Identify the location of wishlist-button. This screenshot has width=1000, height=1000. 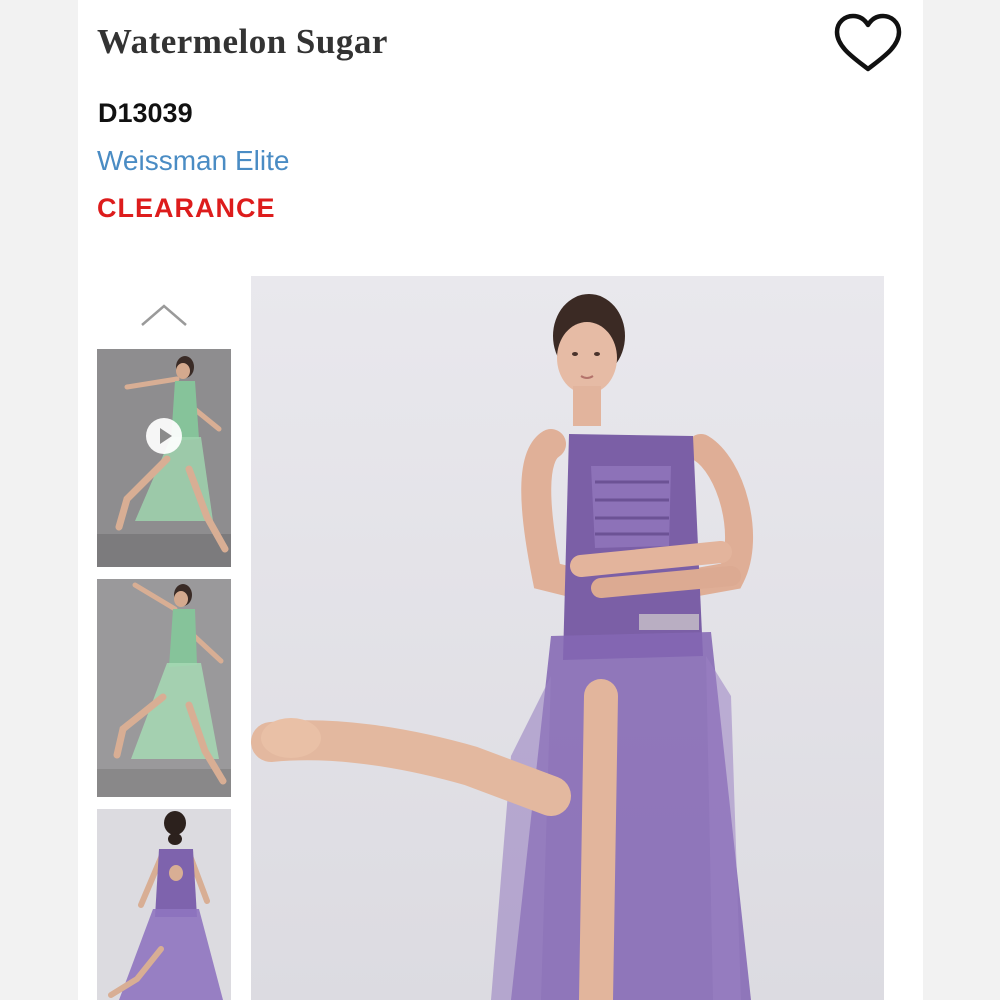
(868, 44).